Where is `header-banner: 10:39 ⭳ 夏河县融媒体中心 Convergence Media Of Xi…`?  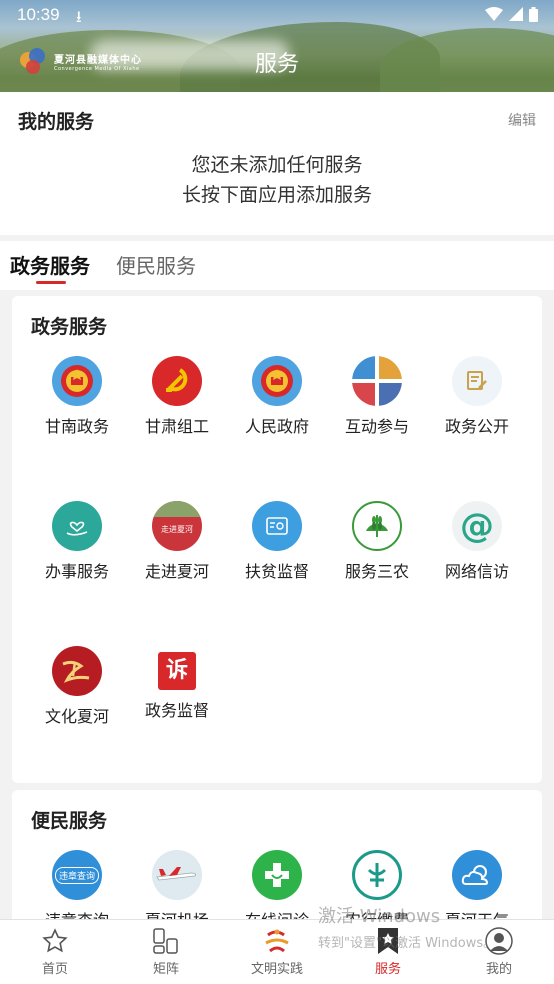
header-banner: 10:39 ⭳ 夏河县融媒体中心 Convergence Media Of Xi… is located at coordinates (277, 46).